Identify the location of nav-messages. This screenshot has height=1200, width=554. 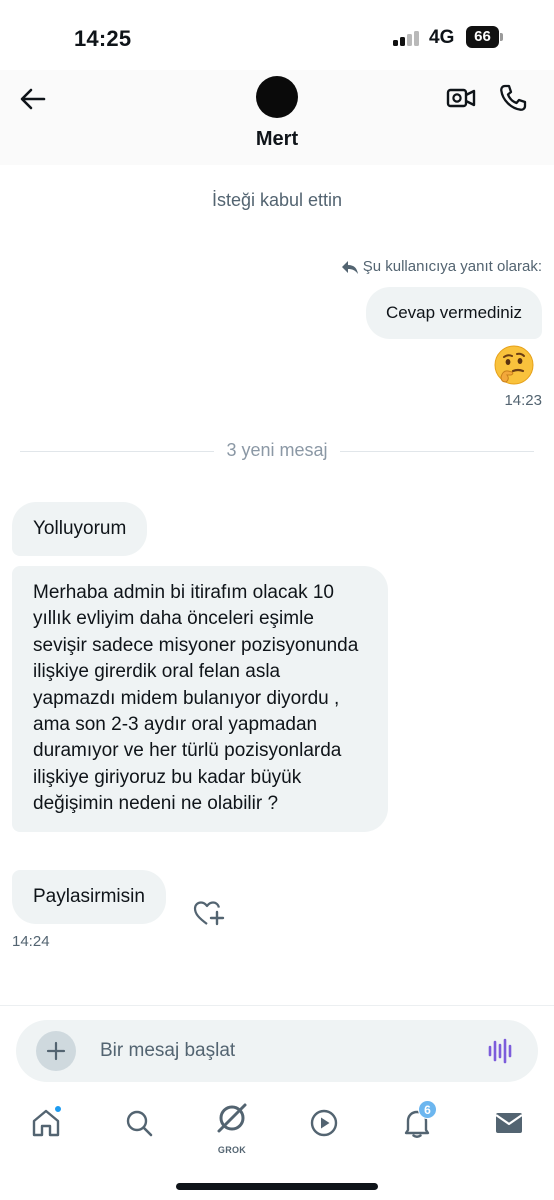
(509, 1123).